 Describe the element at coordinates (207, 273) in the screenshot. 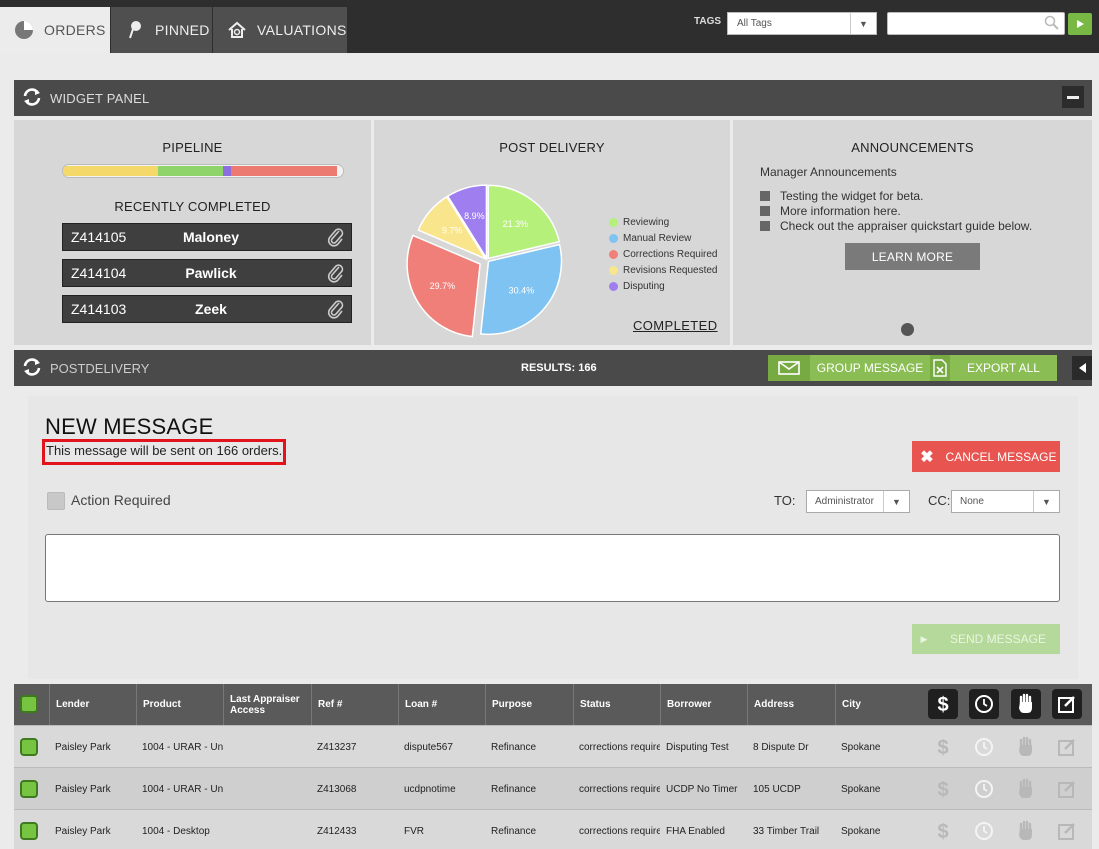

I see `recent-order-row: Z414104 Pawlick` at that location.